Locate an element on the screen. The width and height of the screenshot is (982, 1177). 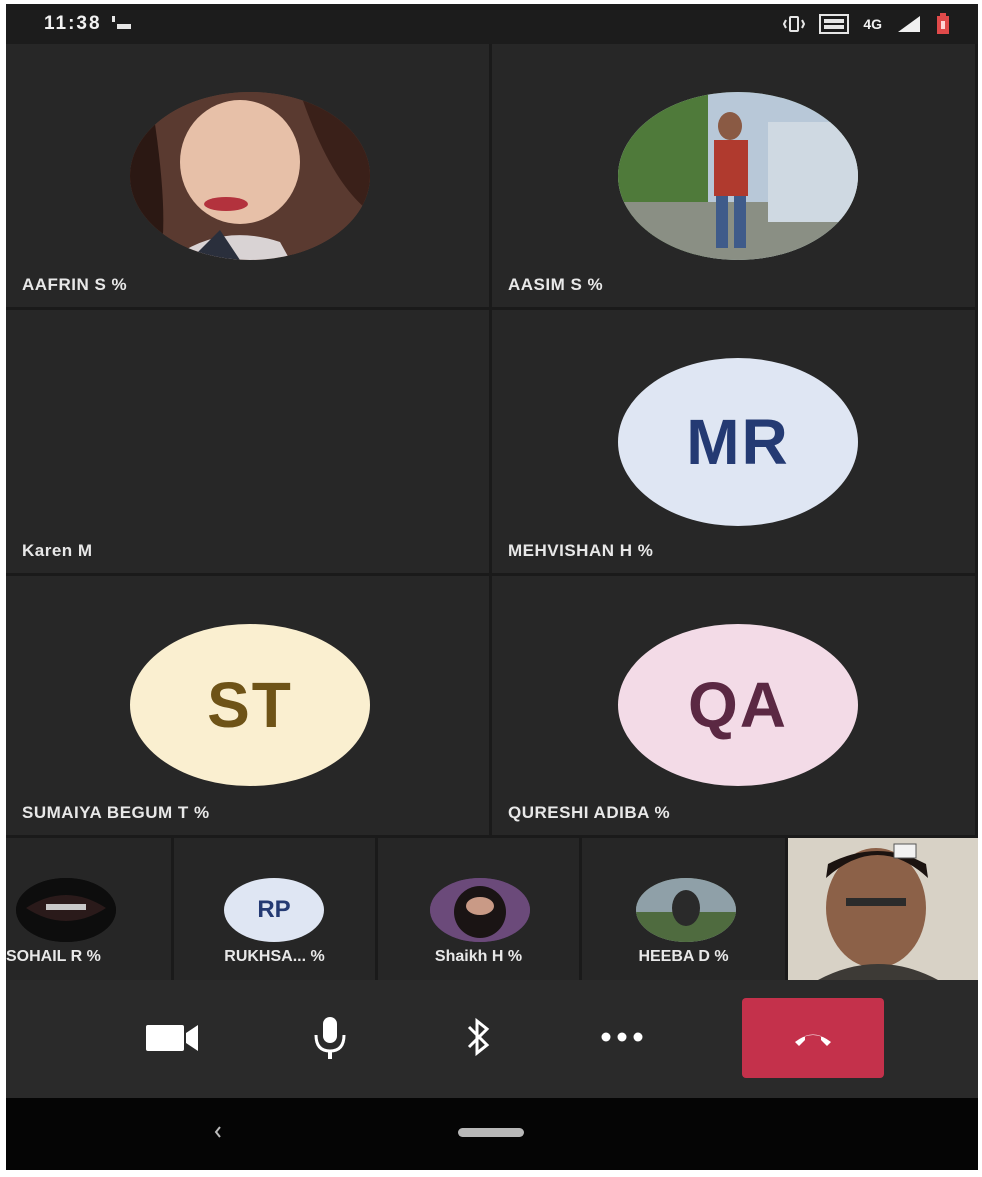
avatar-initials: ST is located at coordinates (250, 705).